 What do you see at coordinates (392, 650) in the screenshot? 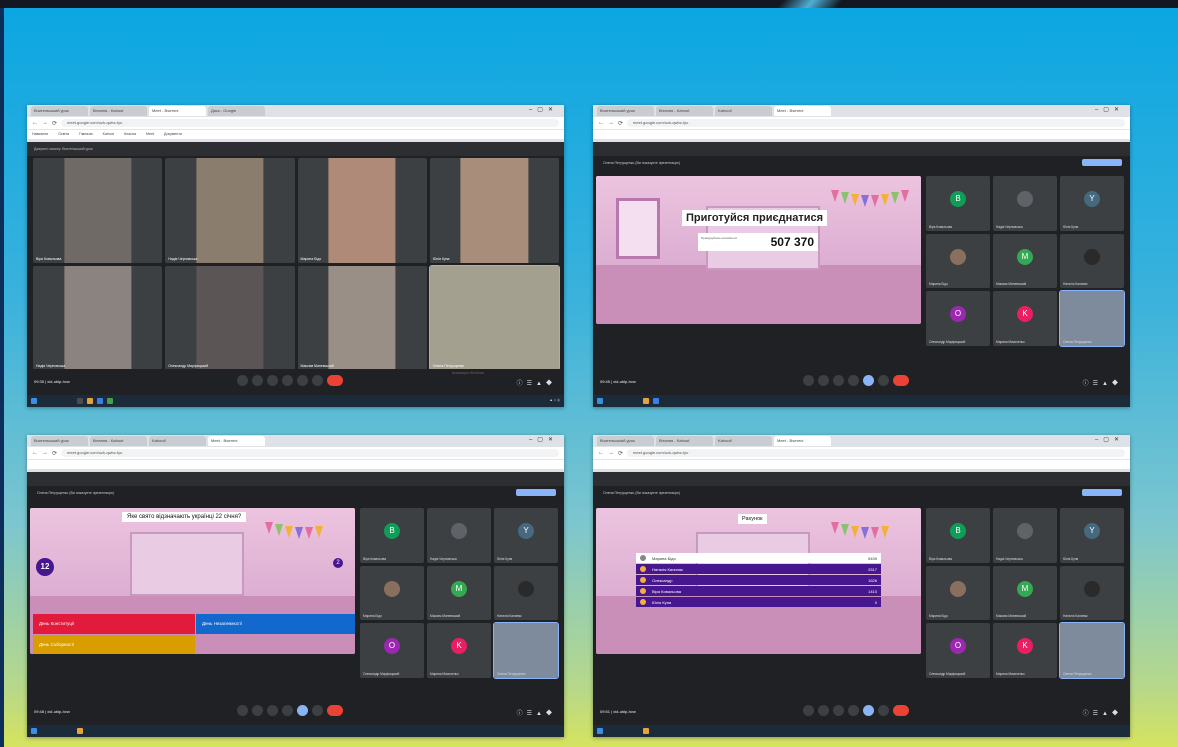
I see `participant-tile: O Олександр Марфицький` at bounding box center [392, 650].